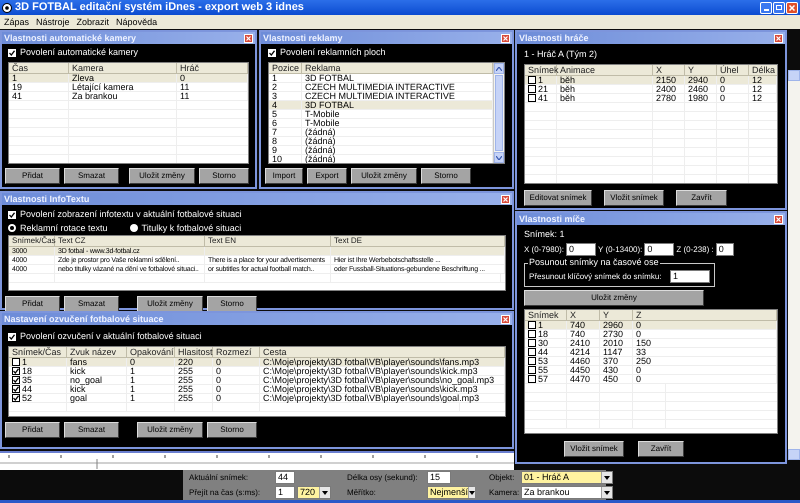 Image resolution: width=800 pixels, height=503 pixels. Describe the element at coordinates (651, 89) in the screenshot. I see `table-row: 21 běh 2400 2460 0 12` at that location.